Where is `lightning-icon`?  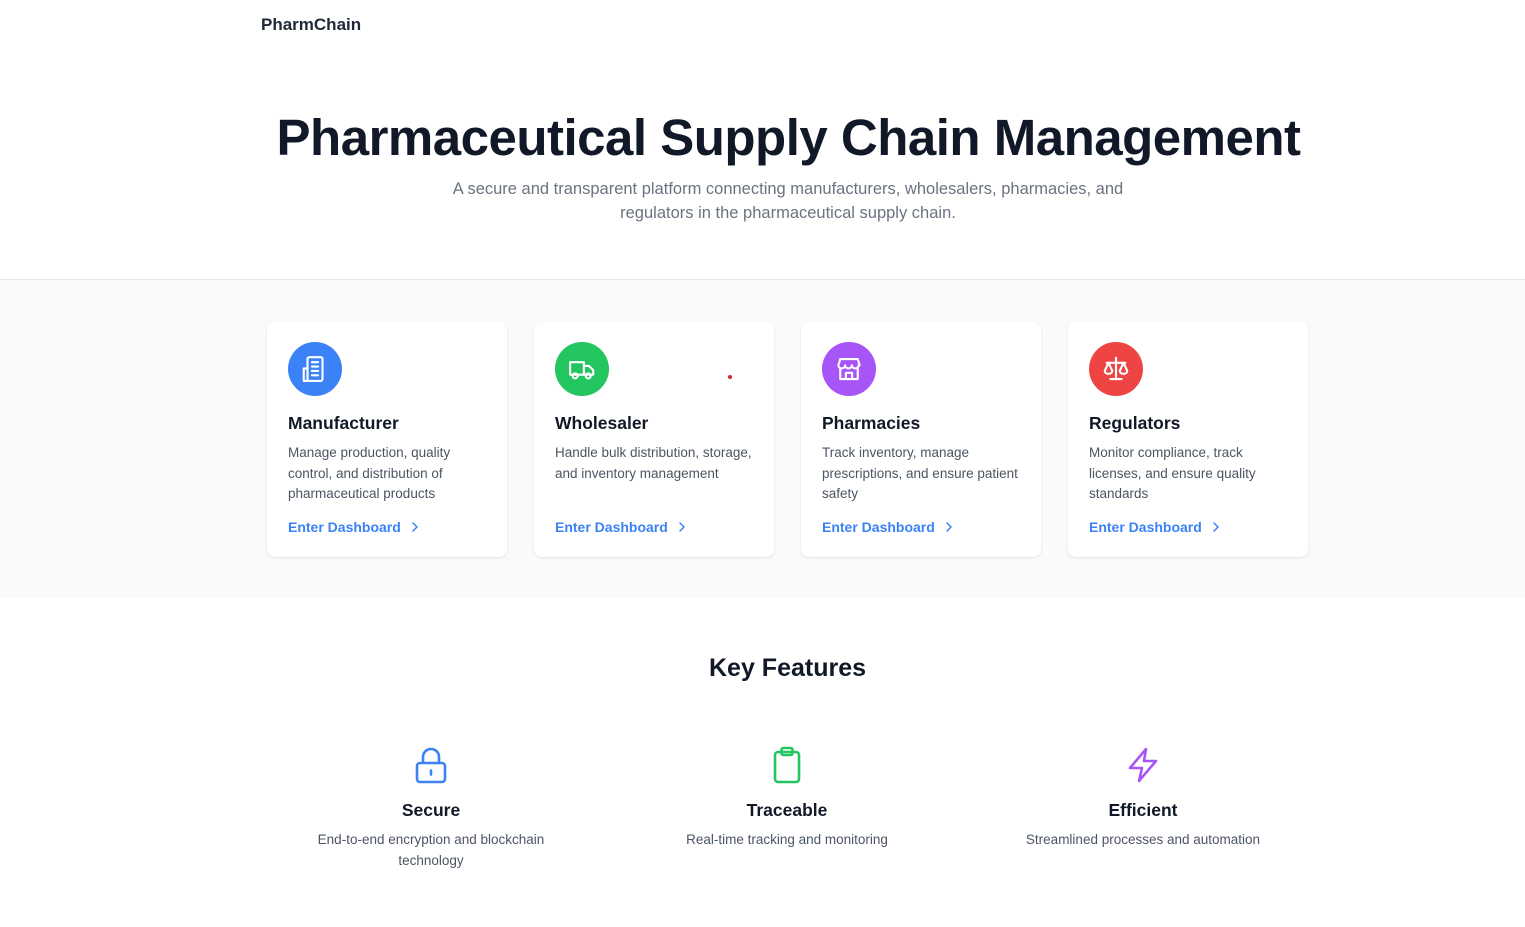
lightning-icon is located at coordinates (1143, 765).